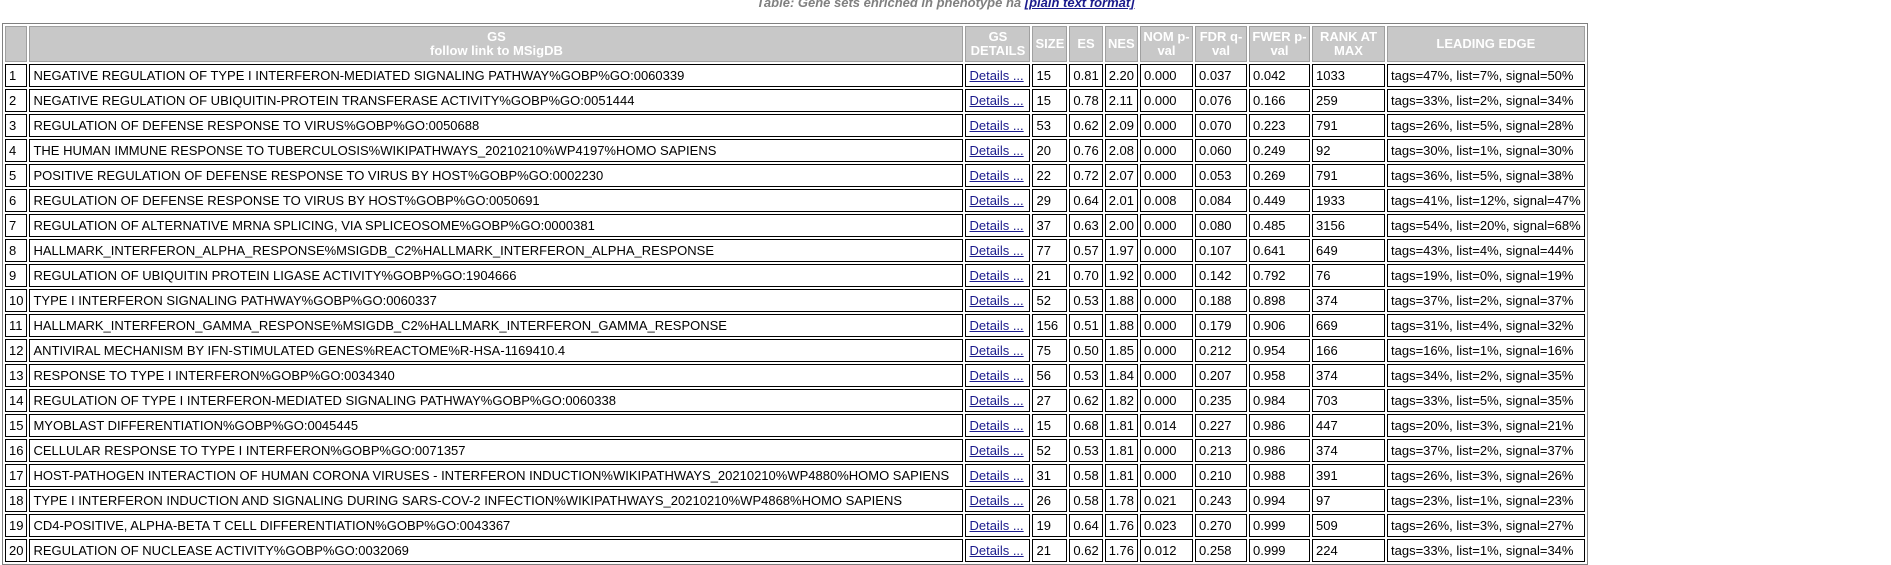 The image size is (1891, 565). What do you see at coordinates (1121, 425) in the screenshot?
I see `nes-cell: 1.81` at bounding box center [1121, 425].